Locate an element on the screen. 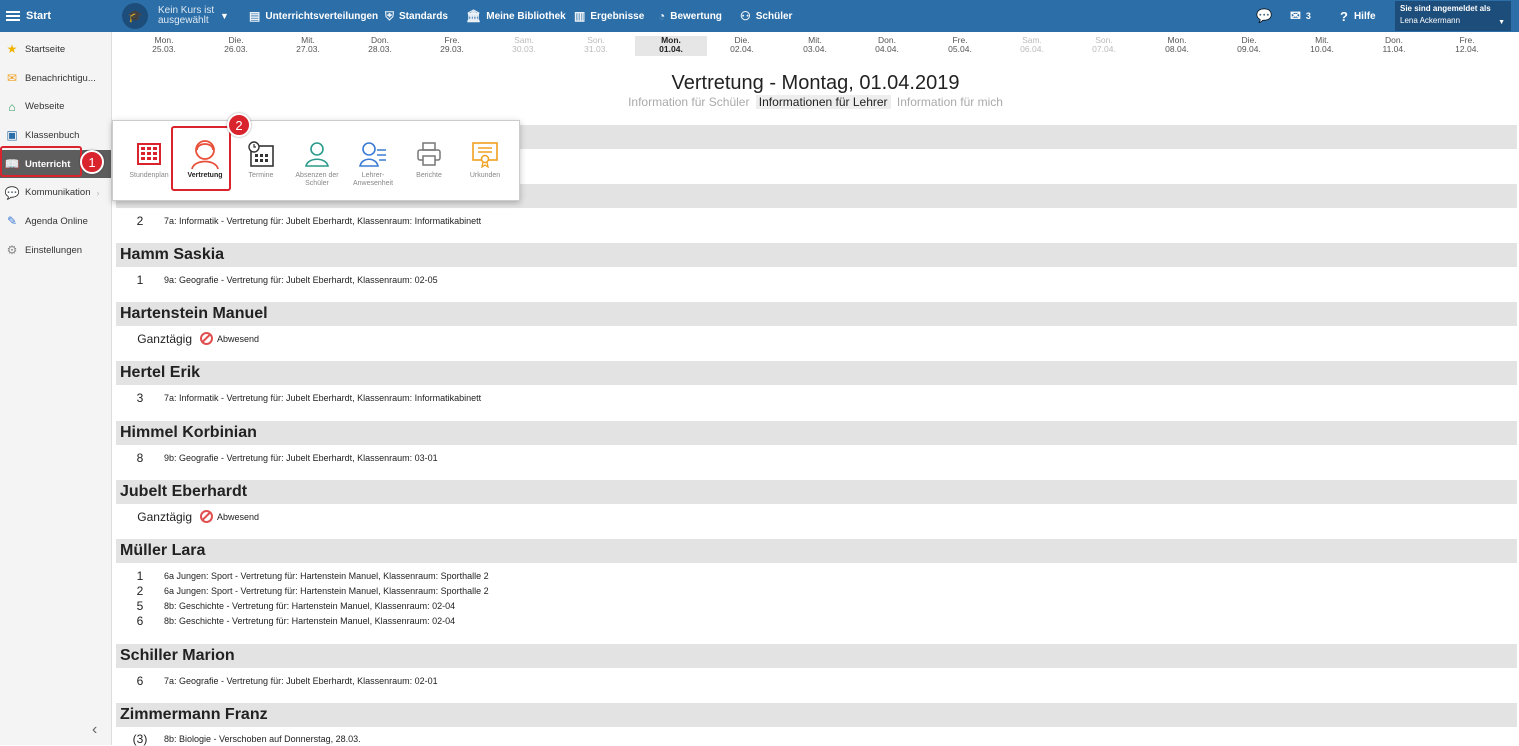 The height and width of the screenshot is (746, 1519). popup-item-lehrer-anwesenheit: Lehrer-Anwesenheit is located at coordinates (373, 161).